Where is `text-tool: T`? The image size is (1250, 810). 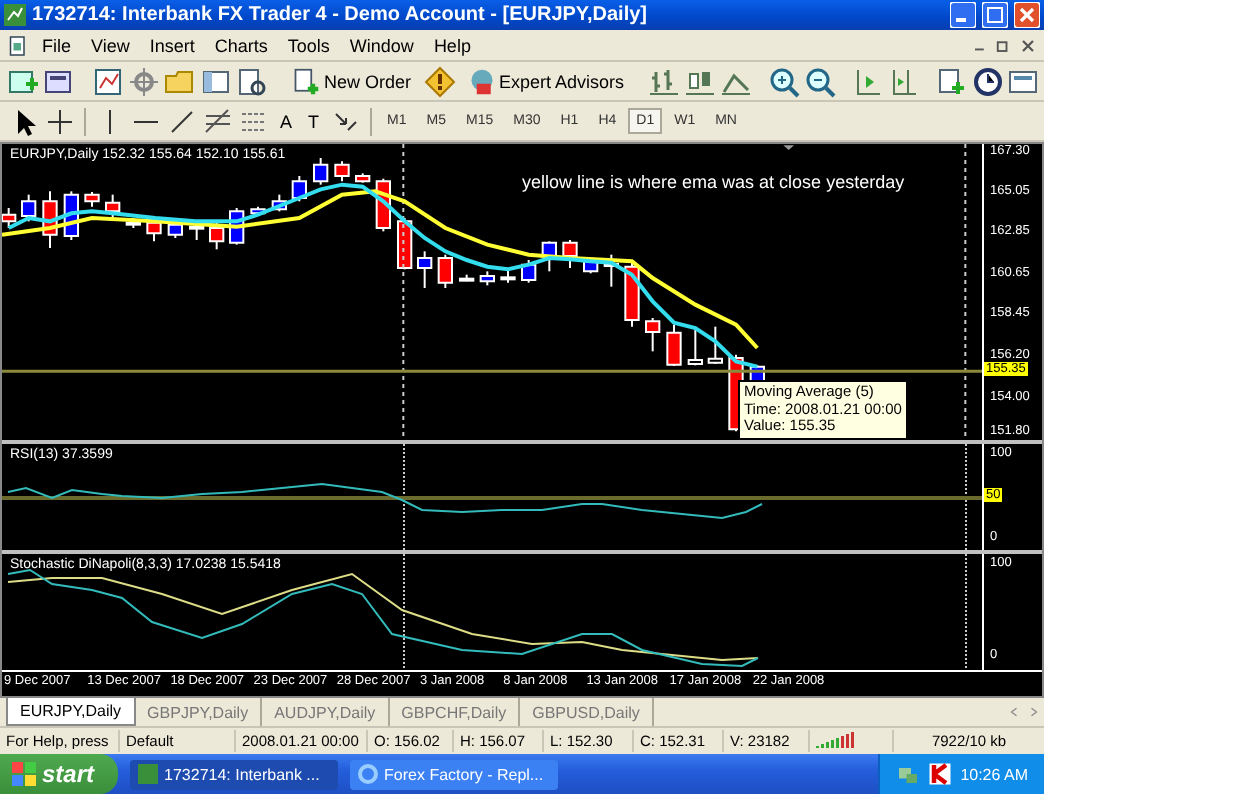
text-tool: T is located at coordinates (314, 121).